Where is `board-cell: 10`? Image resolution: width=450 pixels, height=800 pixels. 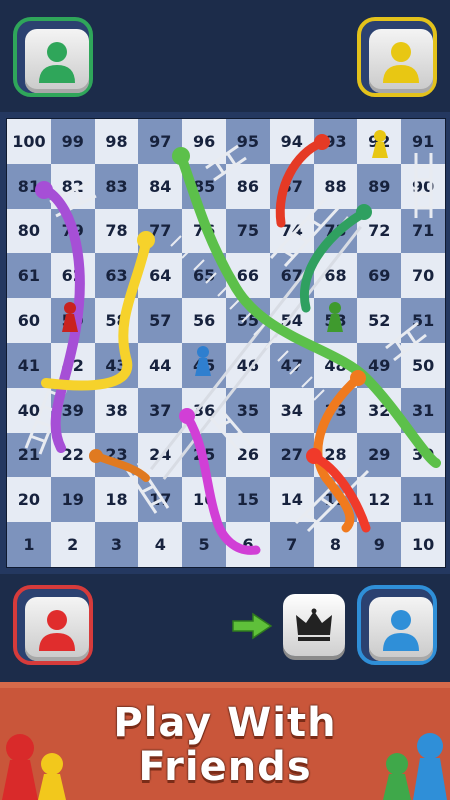 board-cell: 10 is located at coordinates (423, 544).